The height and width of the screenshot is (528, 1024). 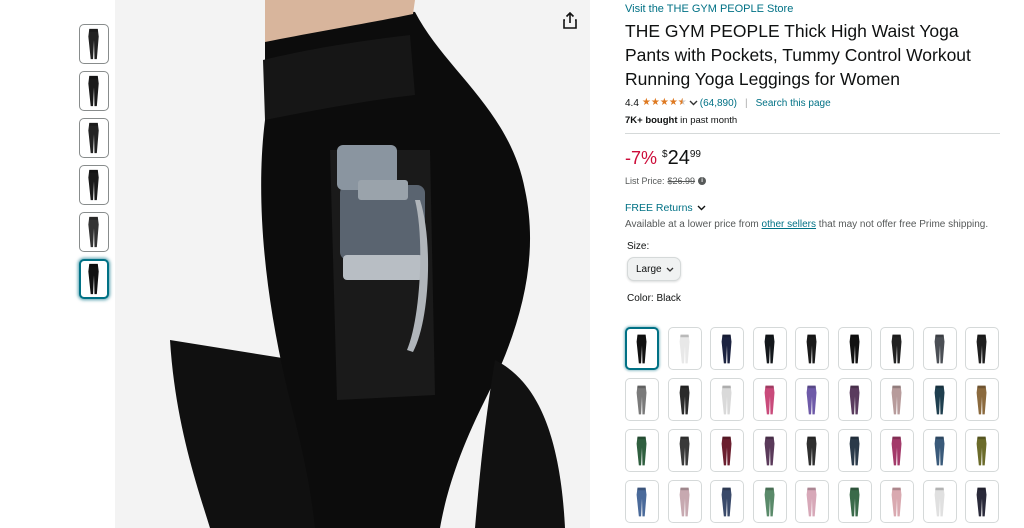 What do you see at coordinates (815, 9) in the screenshot?
I see `store-link: Visit the THE GYM PEOPLE Store` at bounding box center [815, 9].